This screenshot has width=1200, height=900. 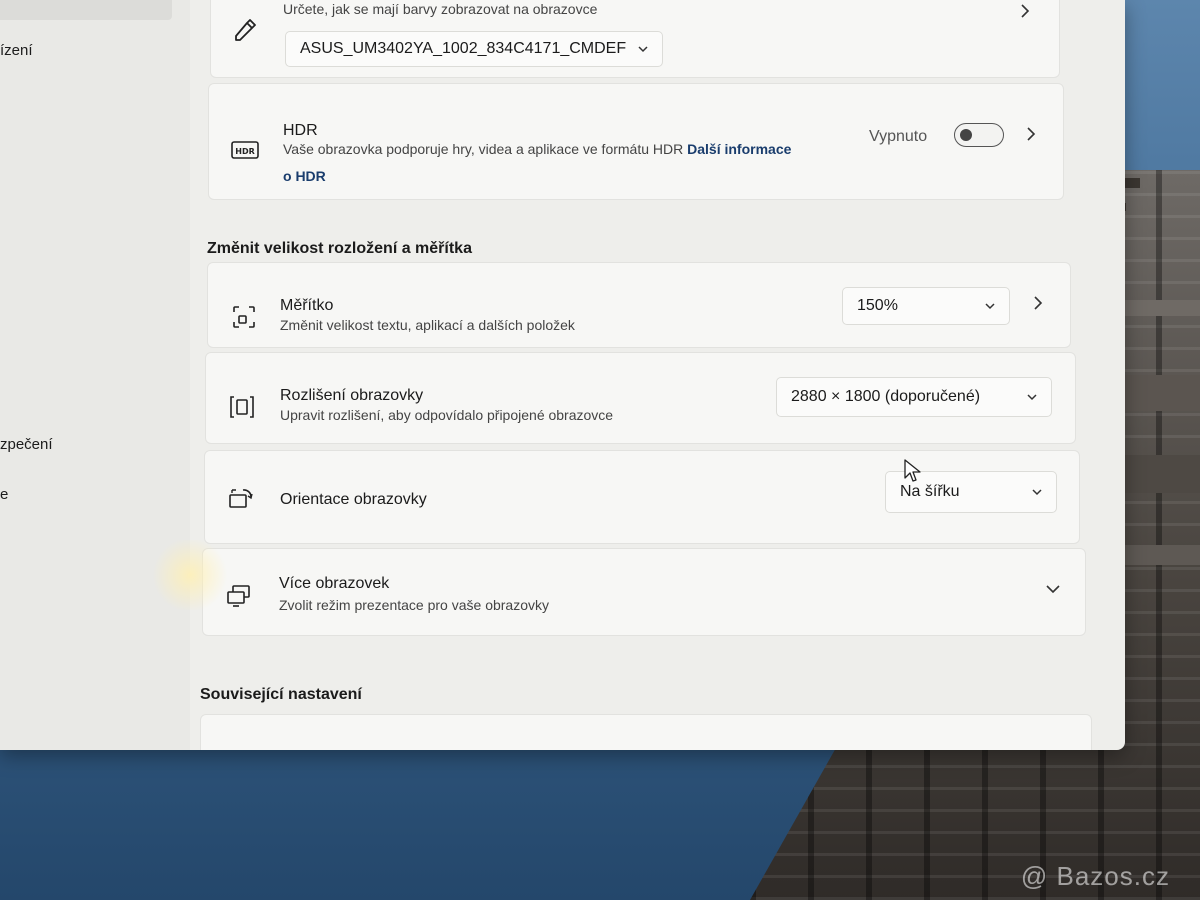 What do you see at coordinates (739, 149) in the screenshot?
I see `hdr-learn-more-link: Další informace` at bounding box center [739, 149].